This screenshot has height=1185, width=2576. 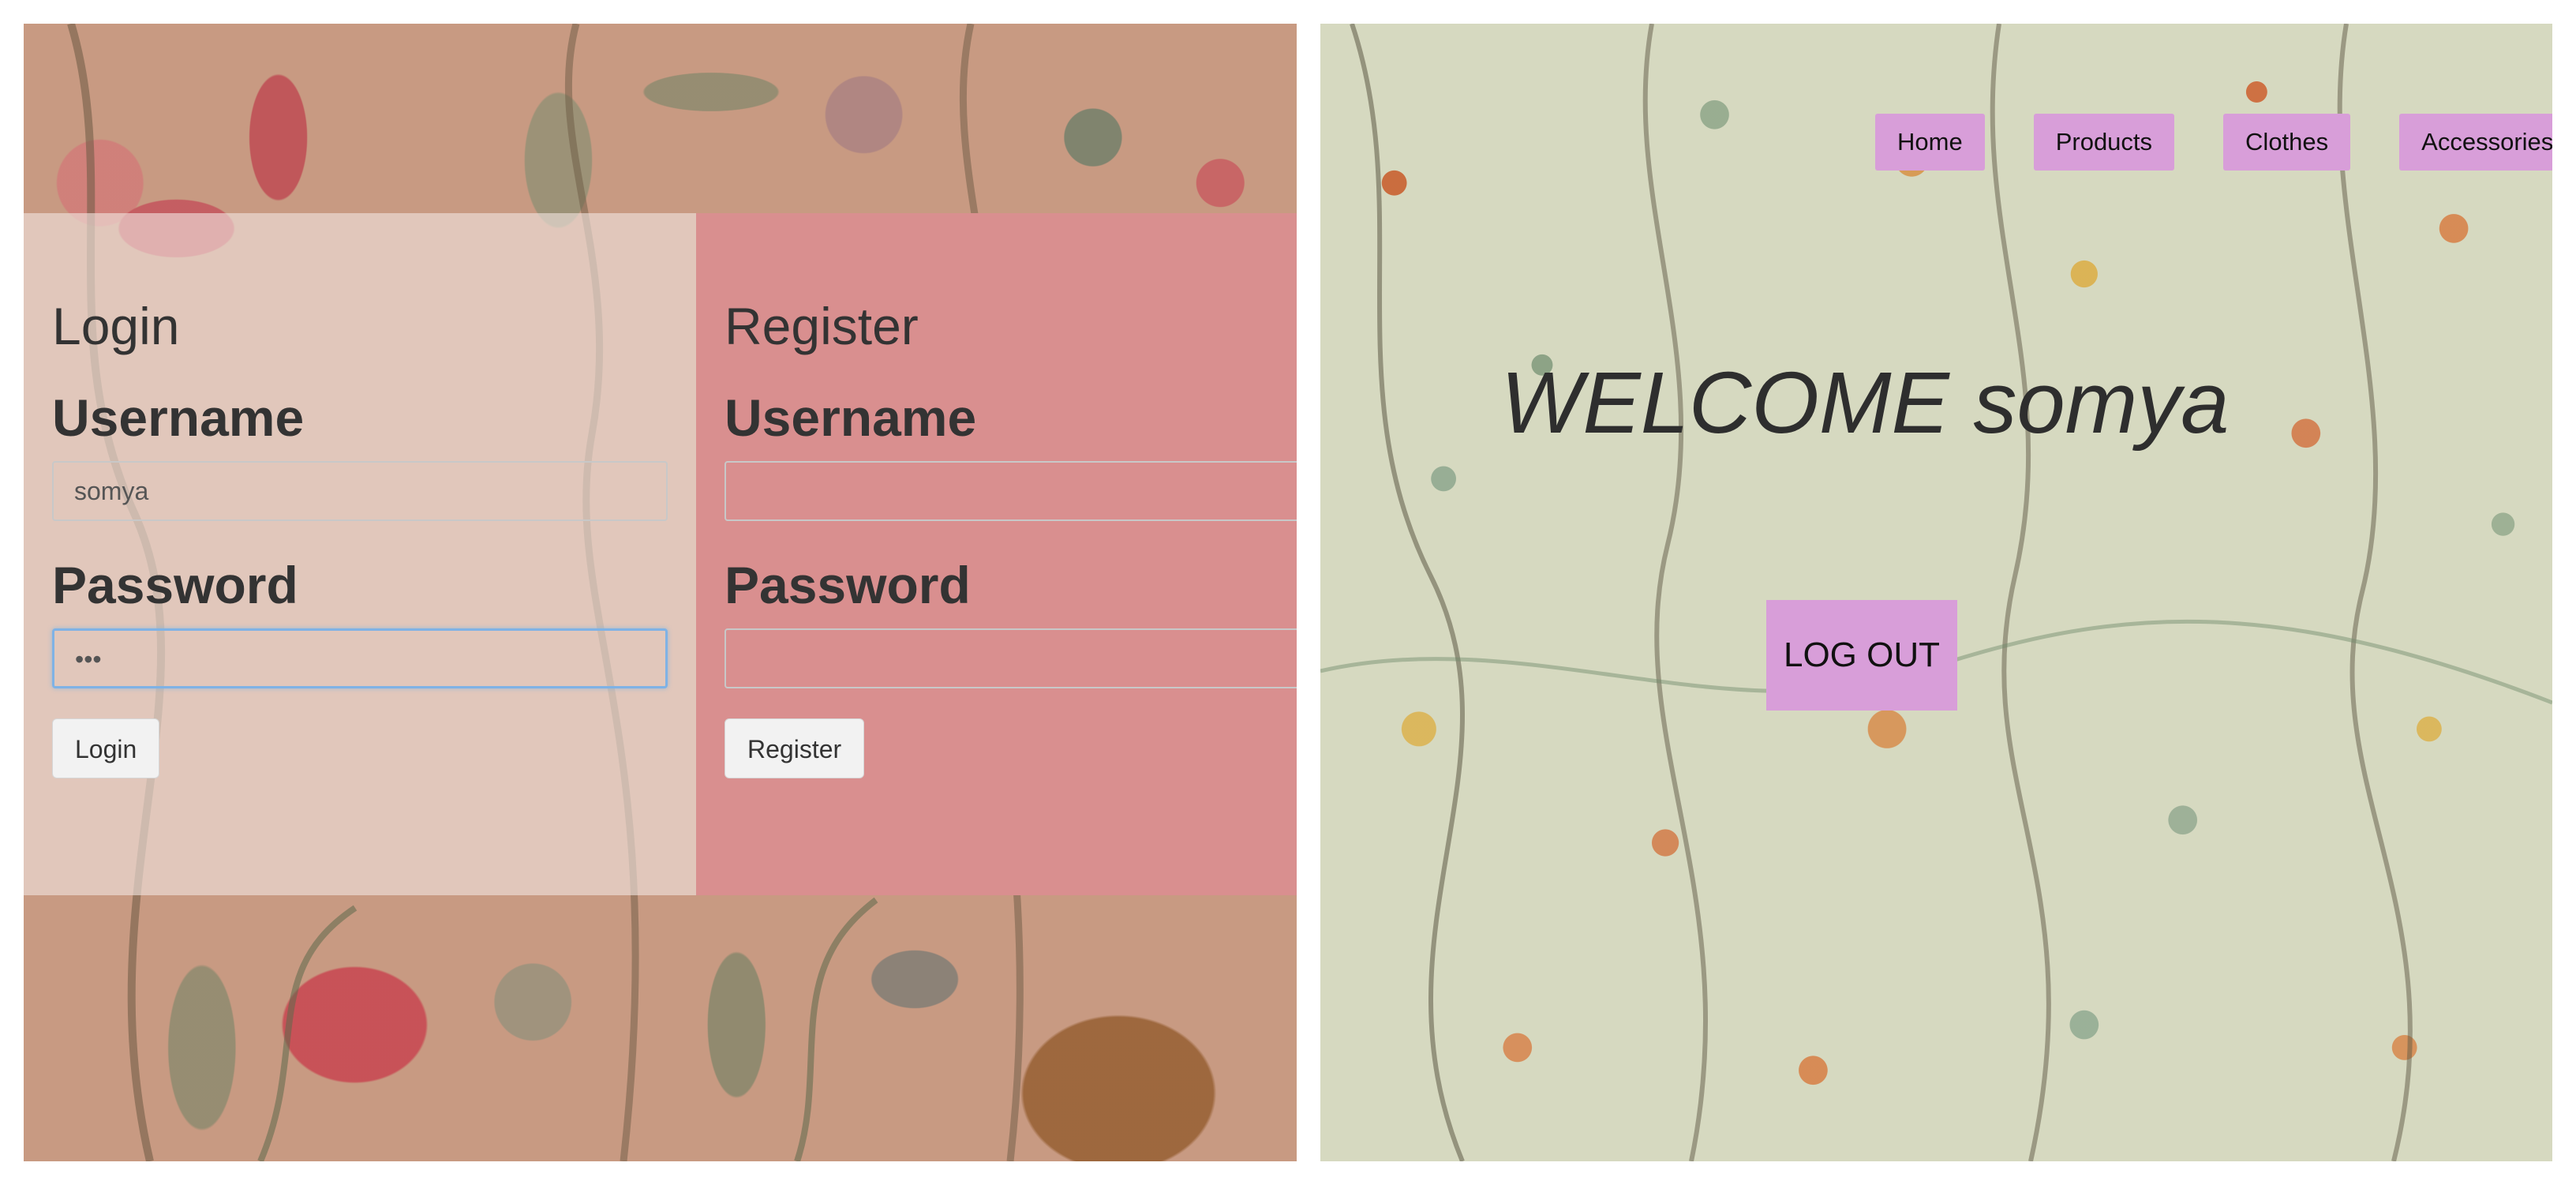 What do you see at coordinates (794, 748) in the screenshot?
I see `register-button: Register` at bounding box center [794, 748].